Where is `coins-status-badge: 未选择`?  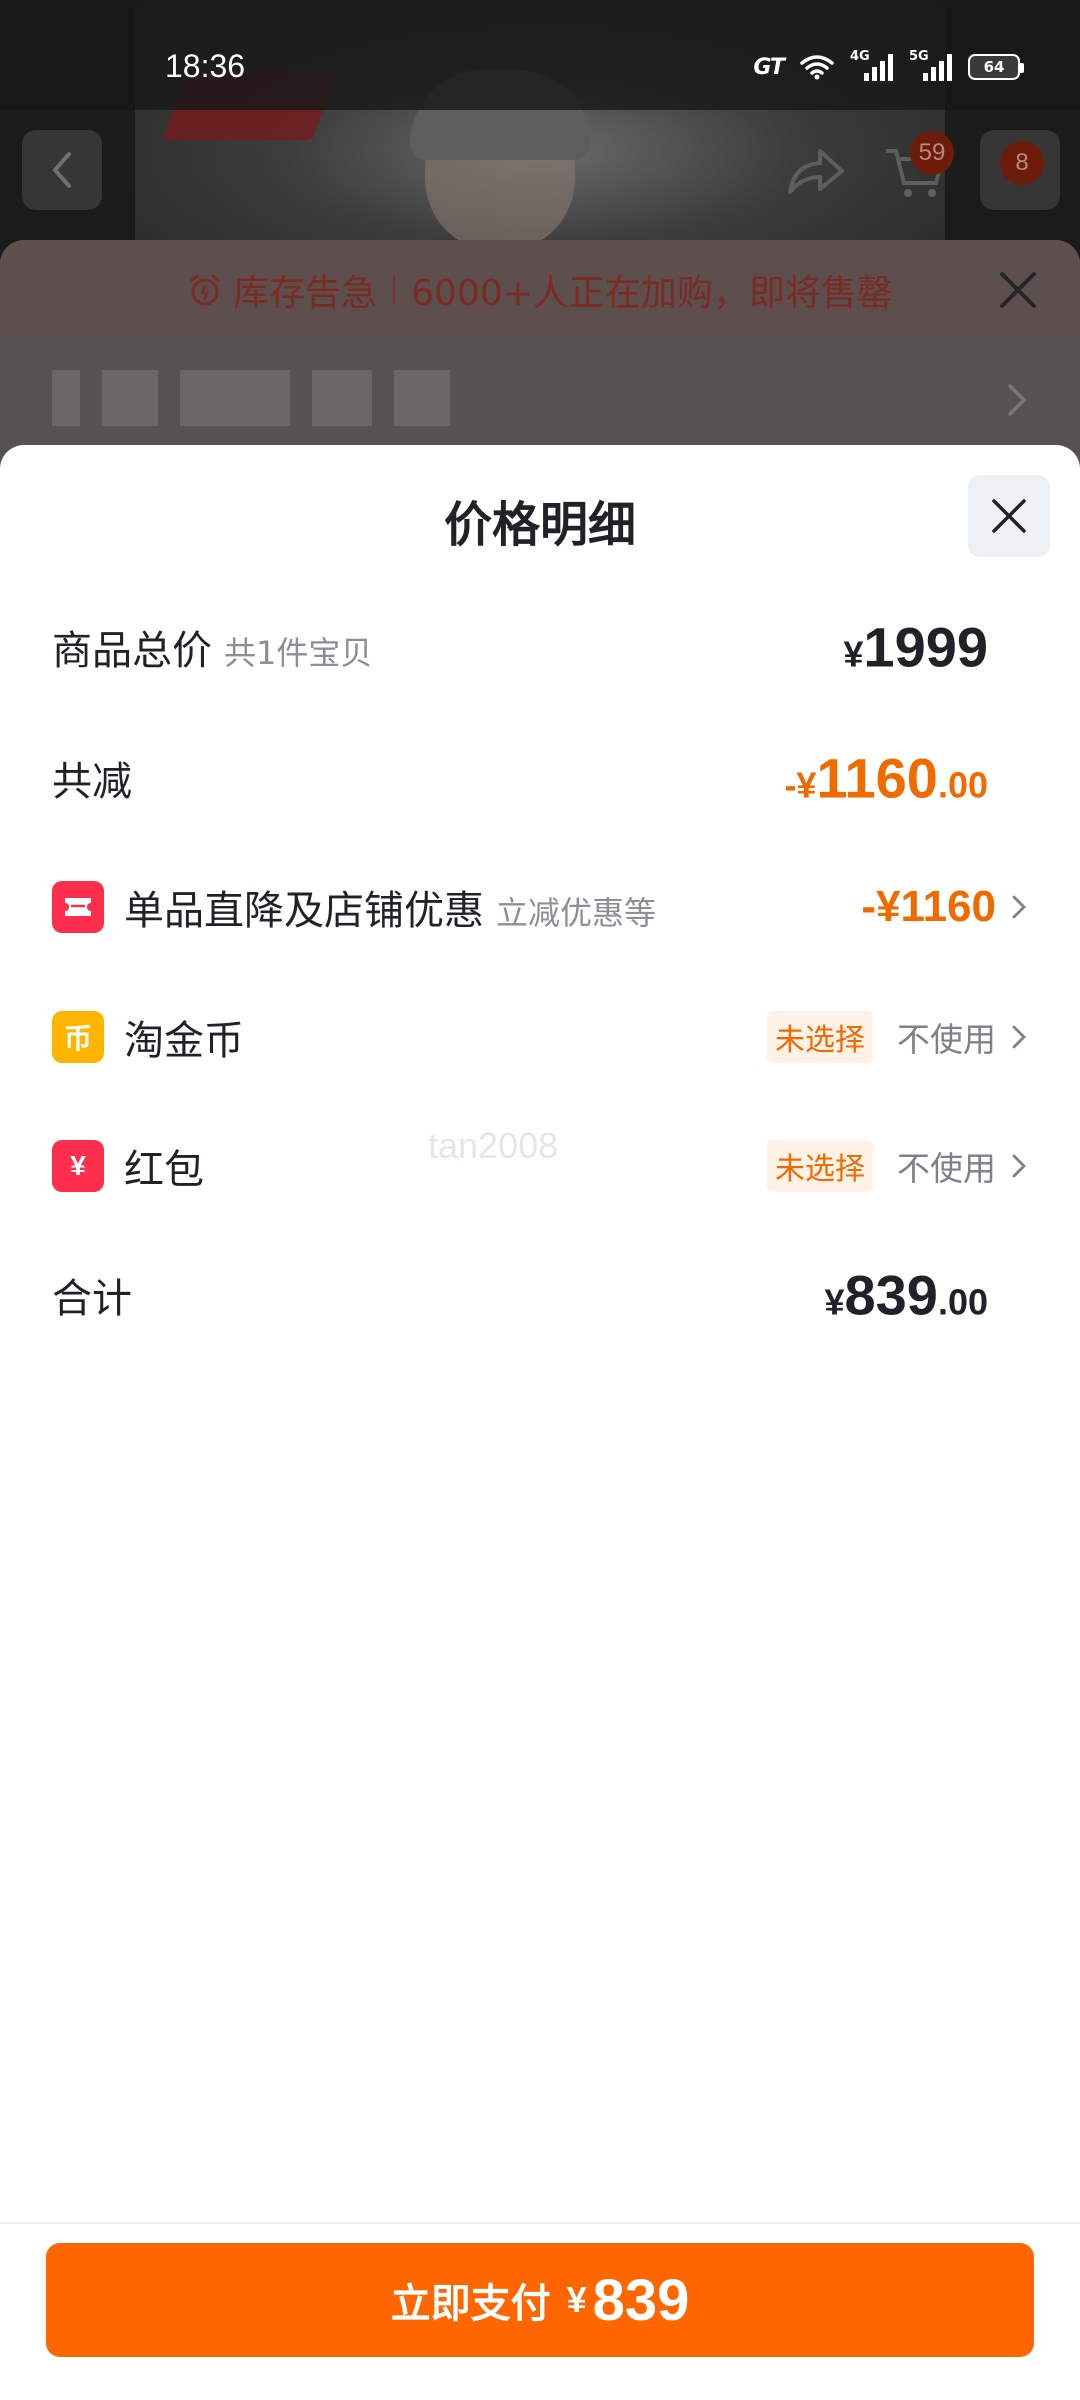
coins-status-badge: 未选择 is located at coordinates (820, 1037).